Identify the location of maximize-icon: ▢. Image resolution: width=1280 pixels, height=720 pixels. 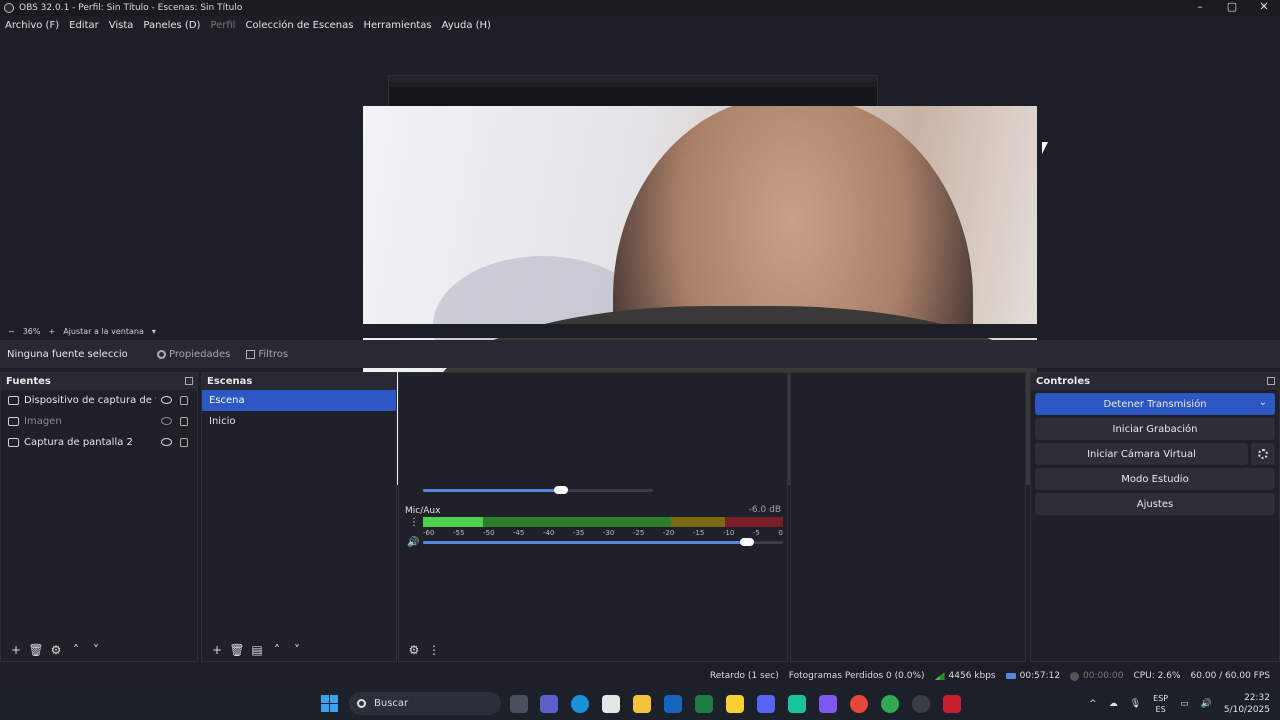
(1232, 8).